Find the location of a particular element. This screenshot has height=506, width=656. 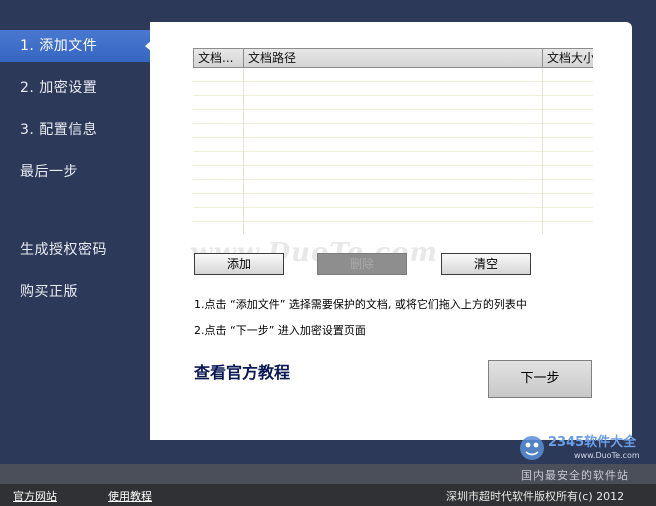

sidebar-item-config-info: 3. 配置信息 is located at coordinates (75, 130).